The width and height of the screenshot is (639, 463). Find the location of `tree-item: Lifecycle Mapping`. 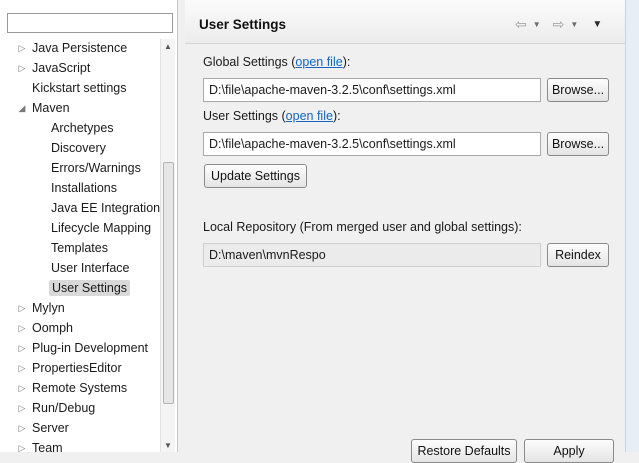

tree-item: Lifecycle Mapping is located at coordinates (101, 228).